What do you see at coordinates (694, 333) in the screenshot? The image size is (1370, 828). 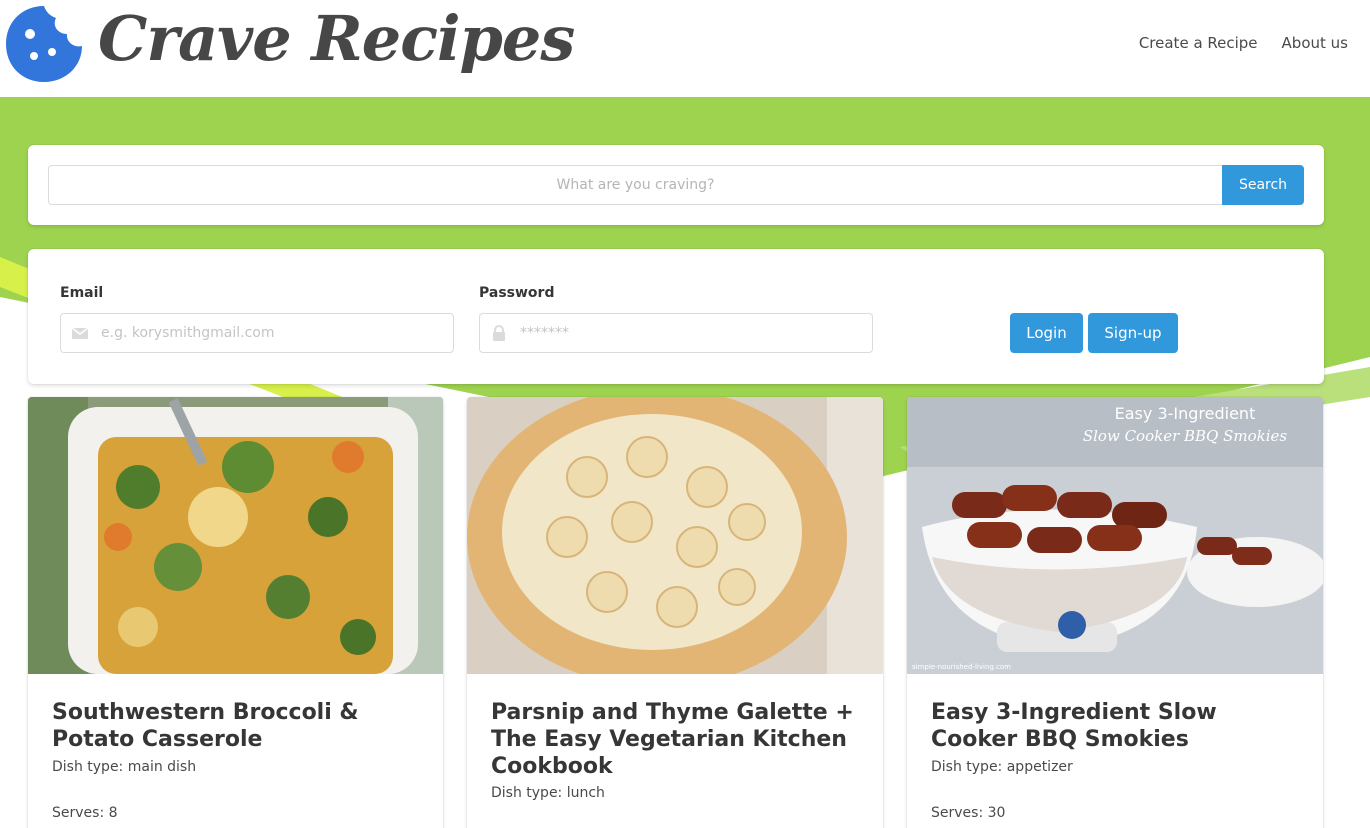 I see `password-field` at bounding box center [694, 333].